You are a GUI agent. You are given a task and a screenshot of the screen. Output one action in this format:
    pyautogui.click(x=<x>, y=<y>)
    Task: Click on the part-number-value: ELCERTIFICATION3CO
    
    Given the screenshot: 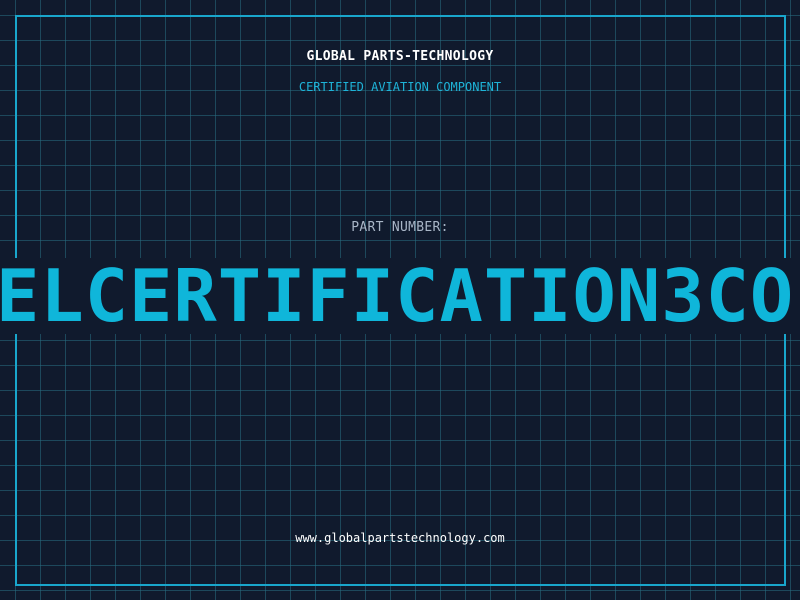 What is the action you would take?
    pyautogui.click(x=397, y=296)
    